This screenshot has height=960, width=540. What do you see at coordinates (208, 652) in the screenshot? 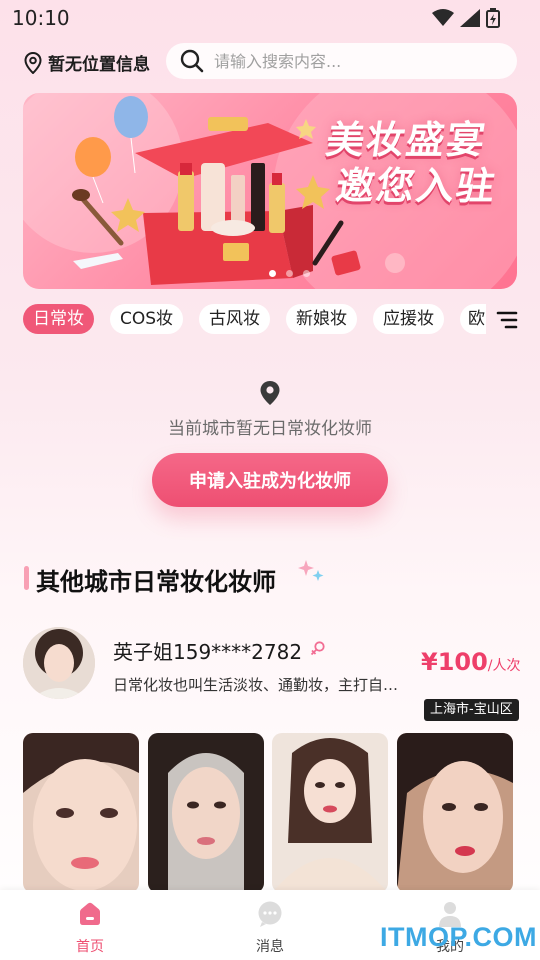
I see `artist-name: 英子姐159****2782` at bounding box center [208, 652].